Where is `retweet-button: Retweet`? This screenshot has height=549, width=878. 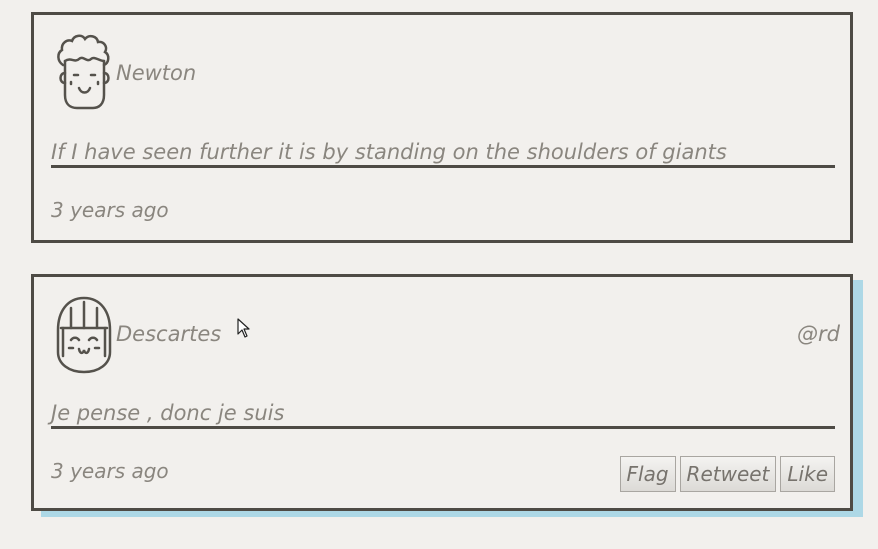
retweet-button: Retweet is located at coordinates (728, 474).